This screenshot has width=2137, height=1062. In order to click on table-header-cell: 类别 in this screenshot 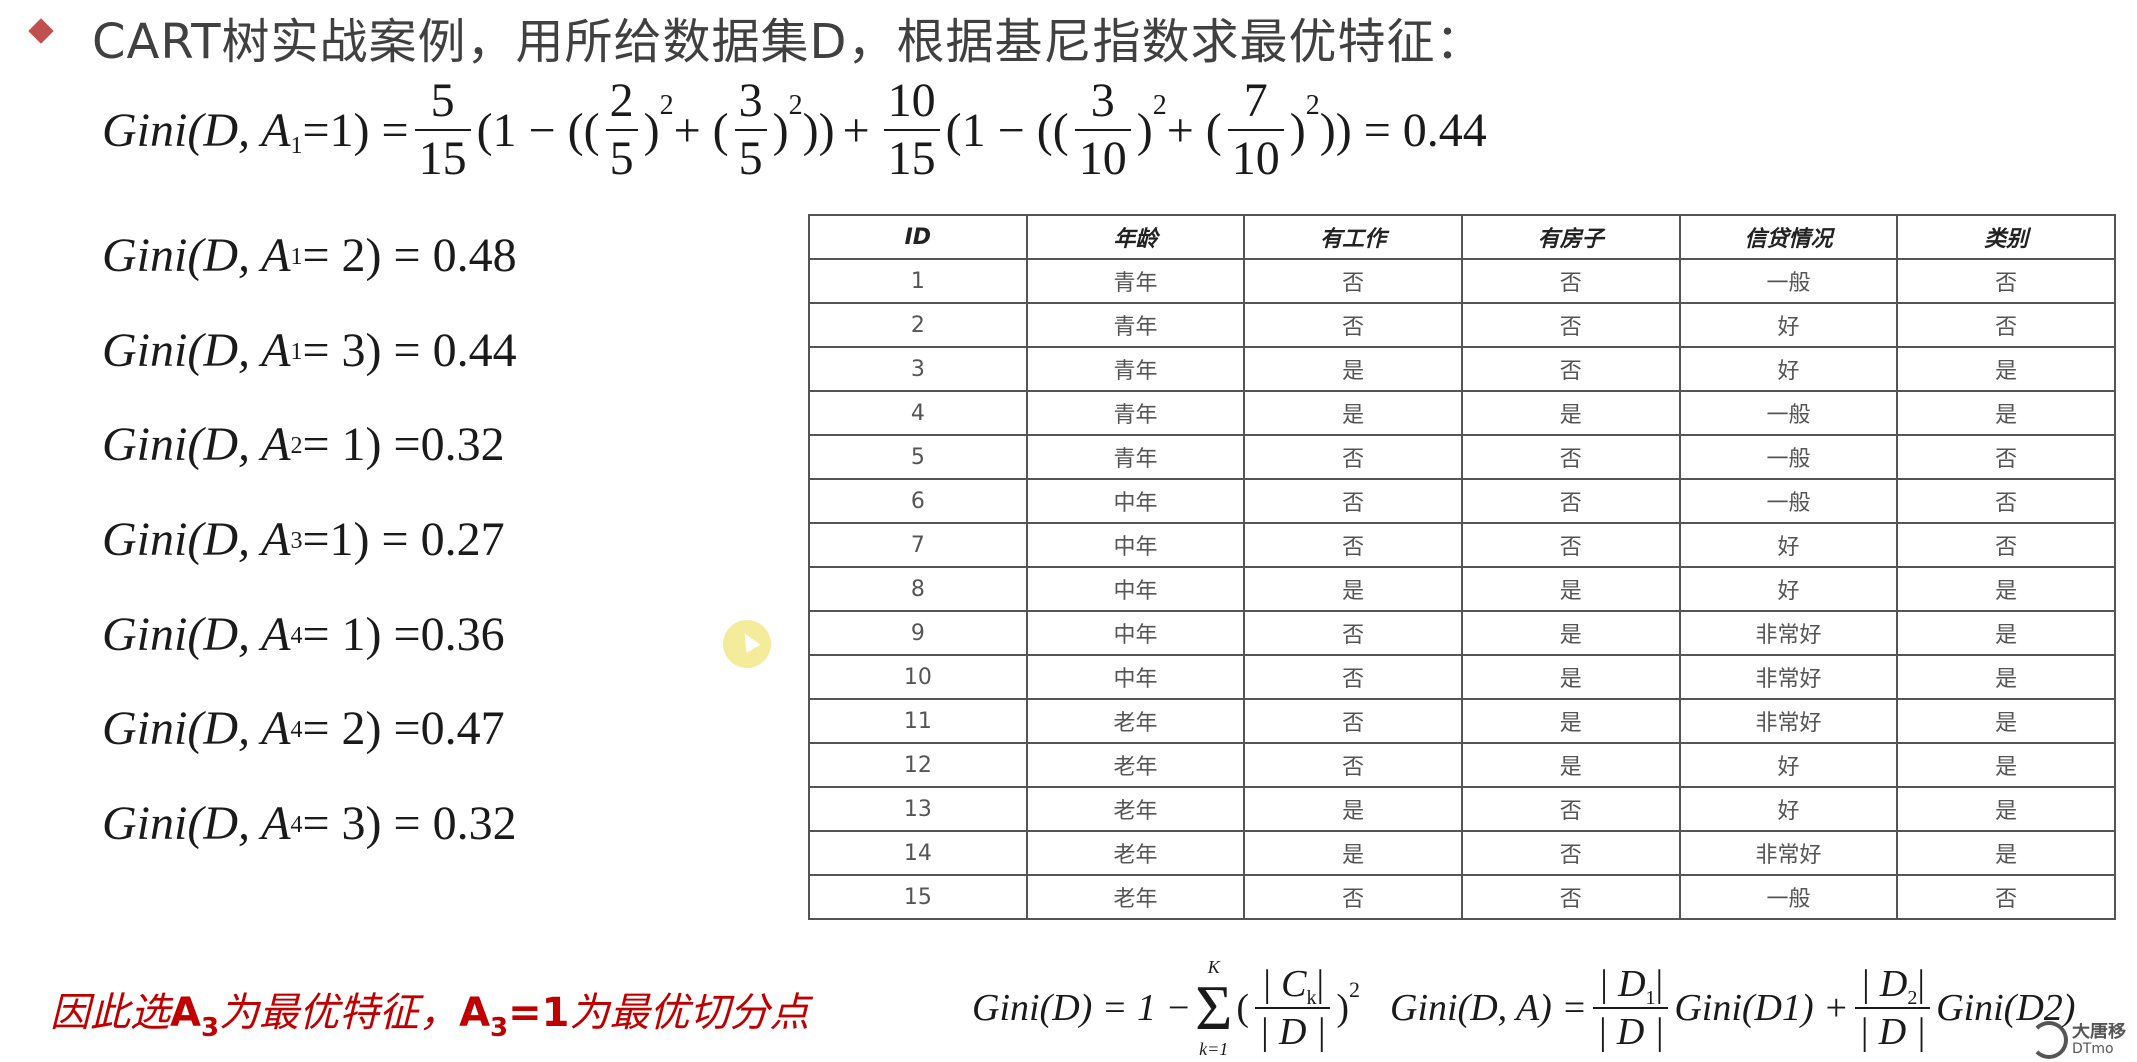, I will do `click(2006, 237)`.